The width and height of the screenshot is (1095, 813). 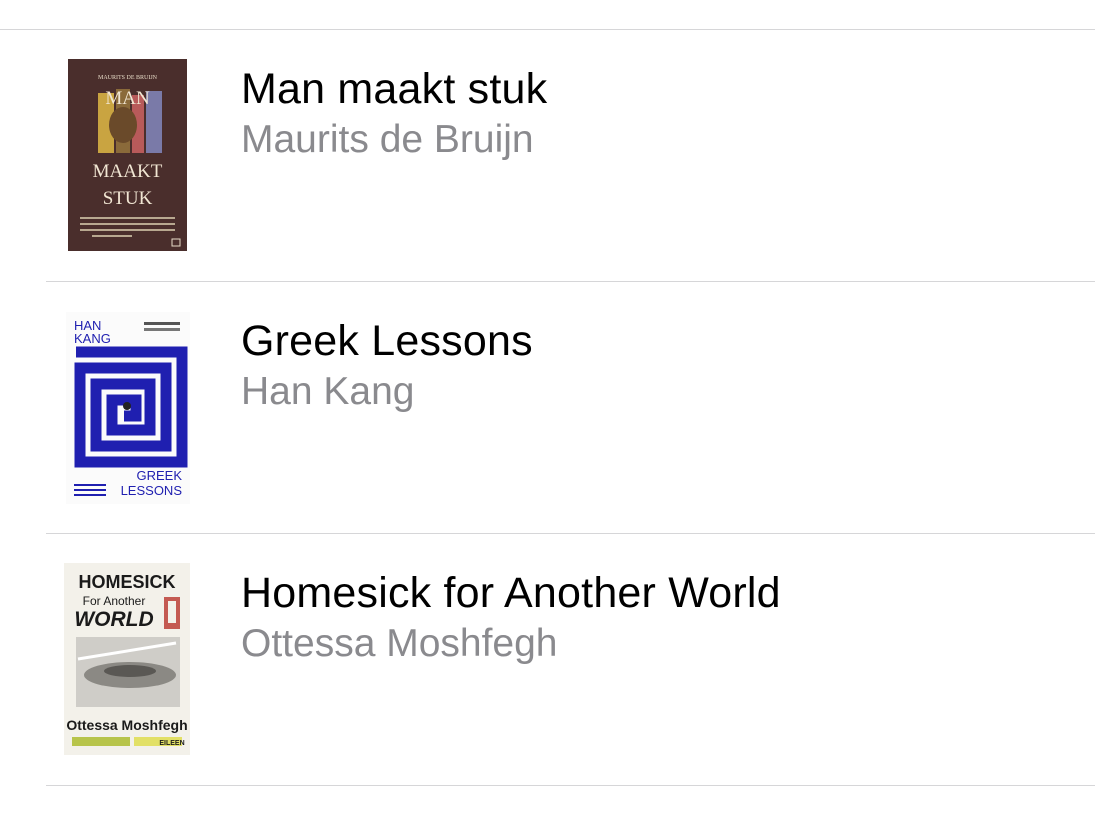 What do you see at coordinates (128, 198) in the screenshot?
I see `cover-title-line-3: STUK` at bounding box center [128, 198].